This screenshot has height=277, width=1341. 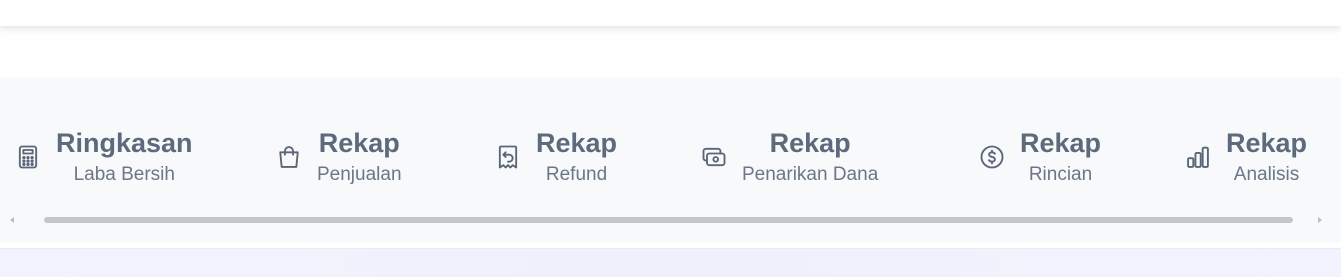 I want to click on shopping-bag-icon, so click(x=289, y=157).